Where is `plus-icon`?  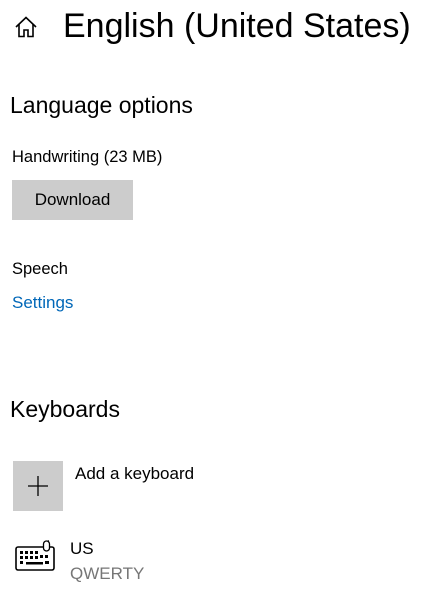 plus-icon is located at coordinates (38, 486).